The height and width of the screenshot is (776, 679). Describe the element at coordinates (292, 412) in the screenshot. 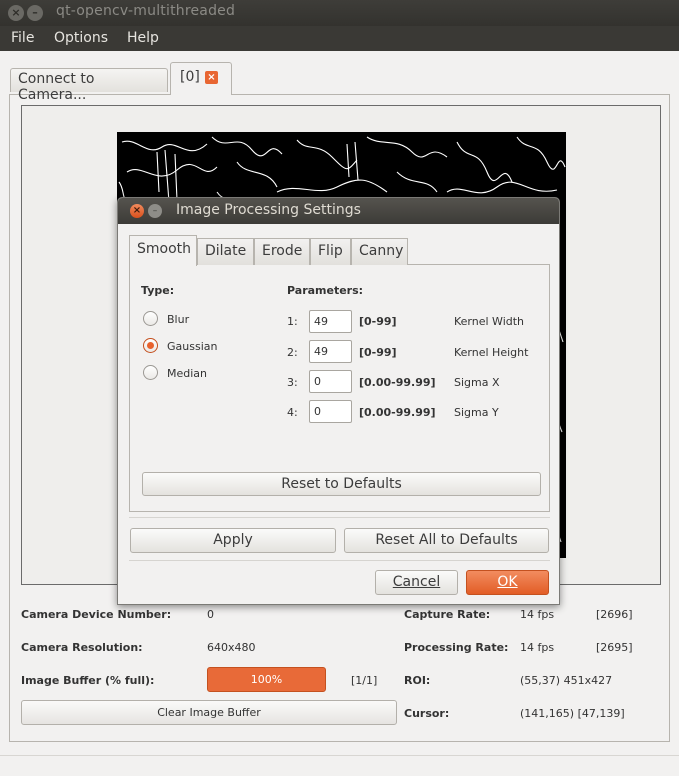

I see `param-4-index: 4:` at that location.